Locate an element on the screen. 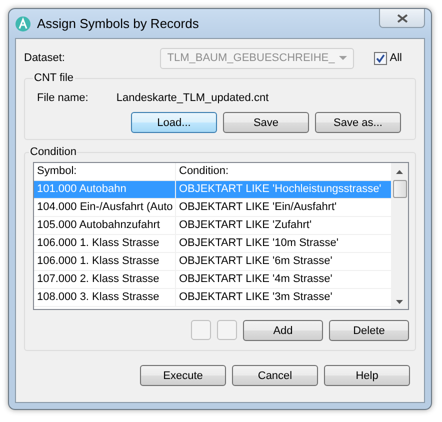 This screenshot has height=422, width=442. app-logo-icon is located at coordinates (23, 24).